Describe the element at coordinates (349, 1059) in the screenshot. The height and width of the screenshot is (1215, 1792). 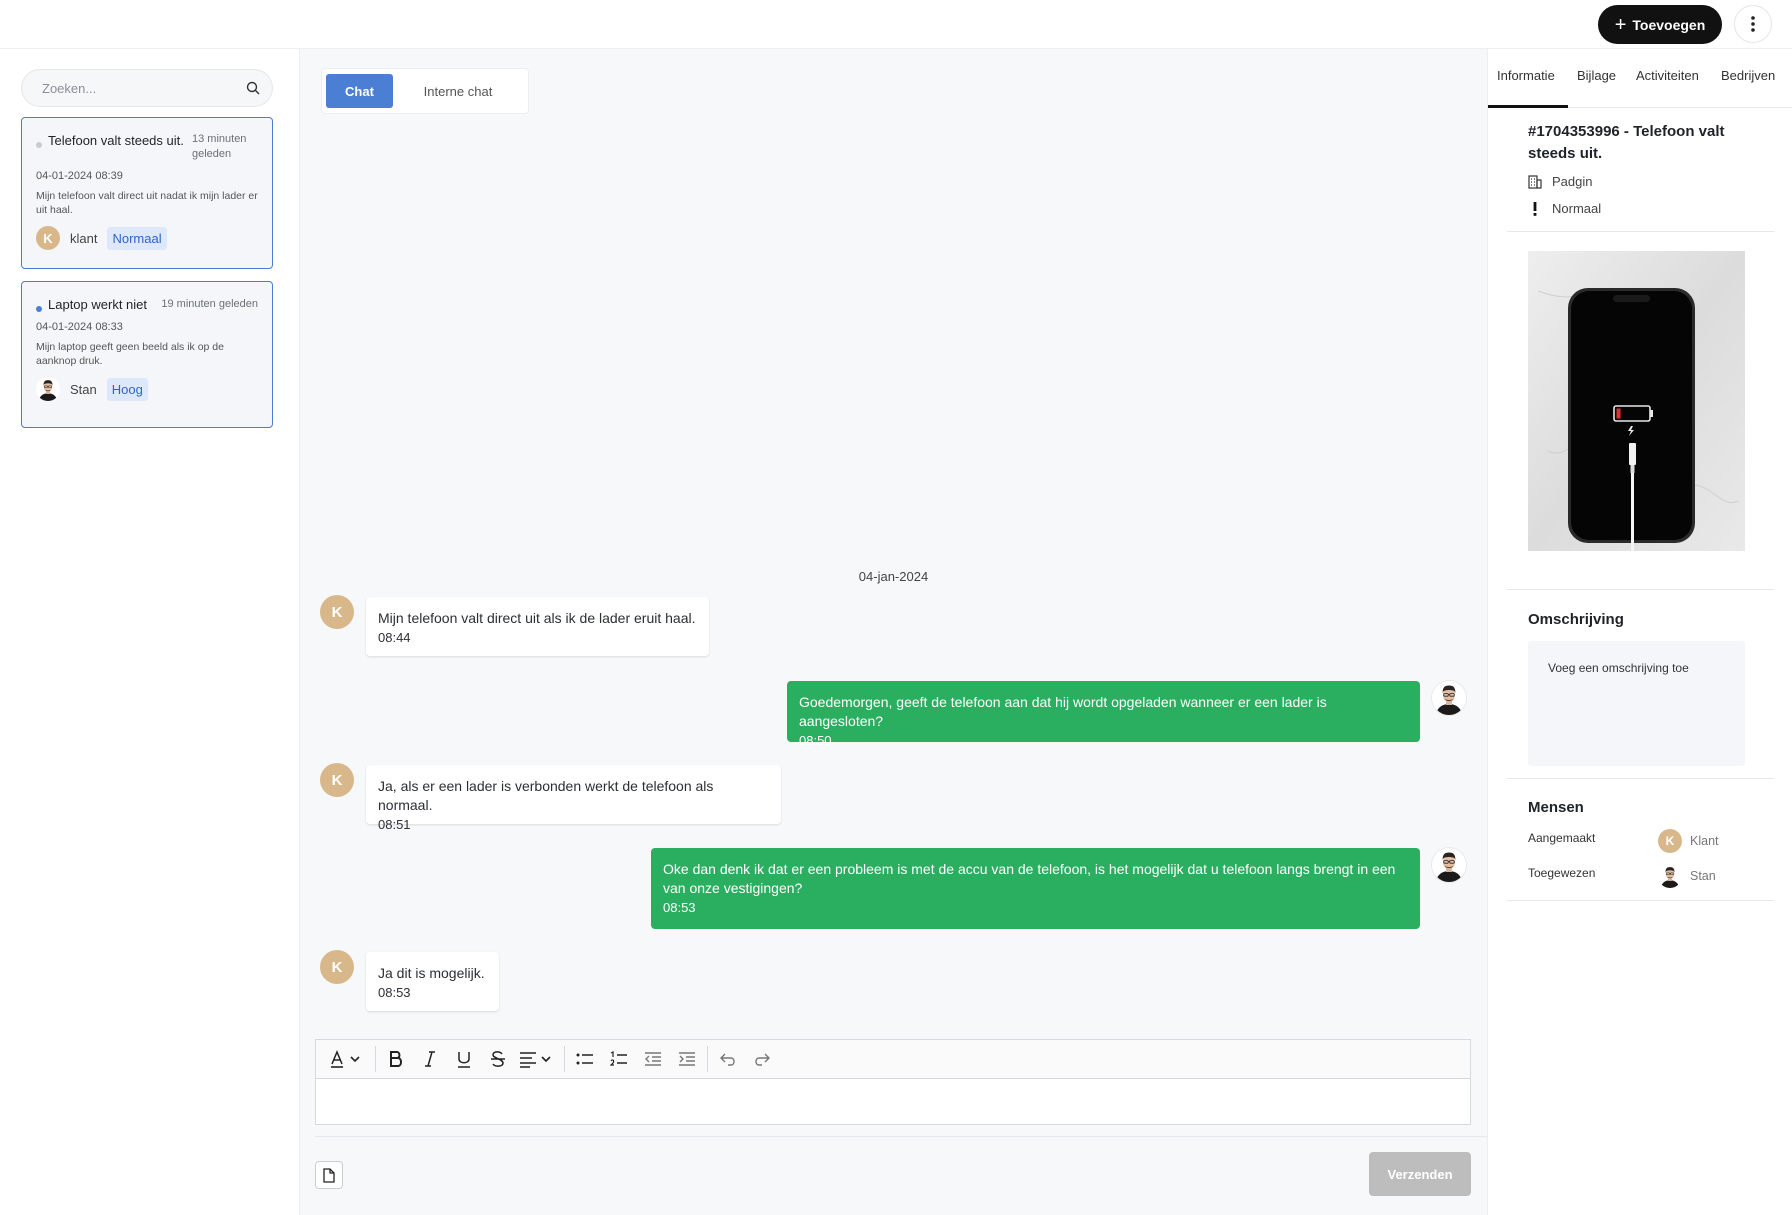
I see `text-color-button` at that location.